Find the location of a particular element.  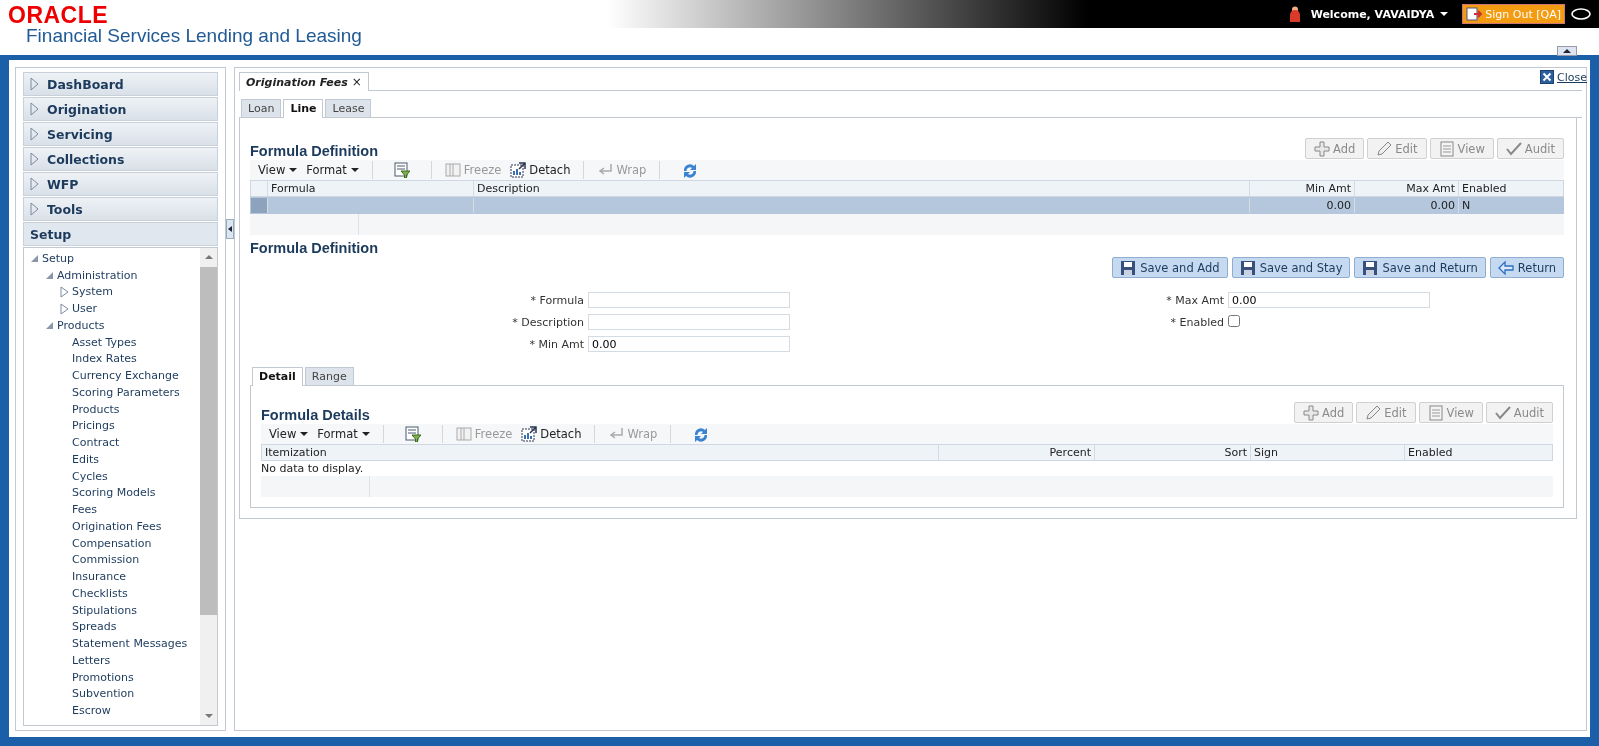

scroll-down-icon is located at coordinates (208, 716).